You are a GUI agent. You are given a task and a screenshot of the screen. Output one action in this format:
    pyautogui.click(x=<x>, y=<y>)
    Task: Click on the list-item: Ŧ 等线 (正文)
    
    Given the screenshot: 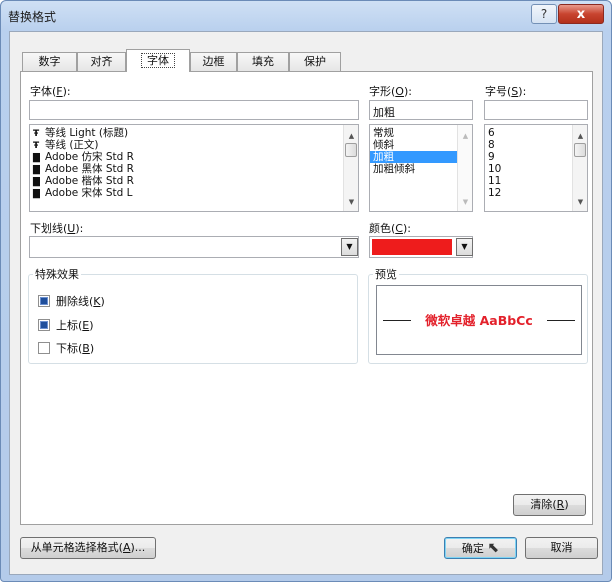 What is the action you would take?
    pyautogui.click(x=194, y=145)
    